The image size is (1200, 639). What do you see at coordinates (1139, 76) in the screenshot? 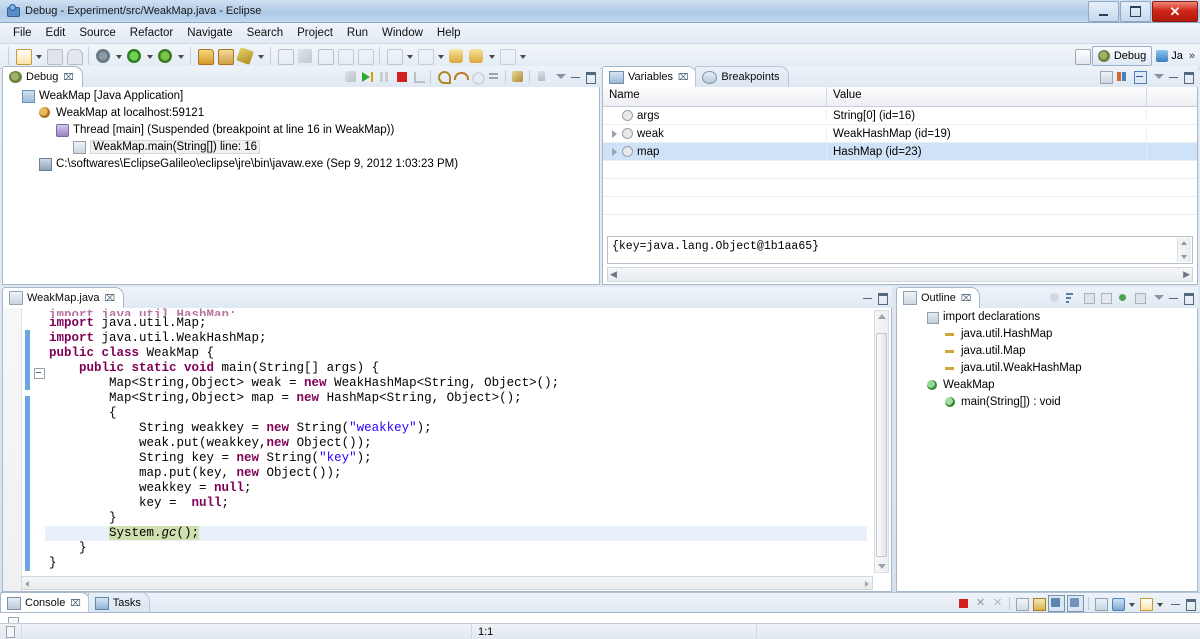
I see `collapse-all-icon` at bounding box center [1139, 76].